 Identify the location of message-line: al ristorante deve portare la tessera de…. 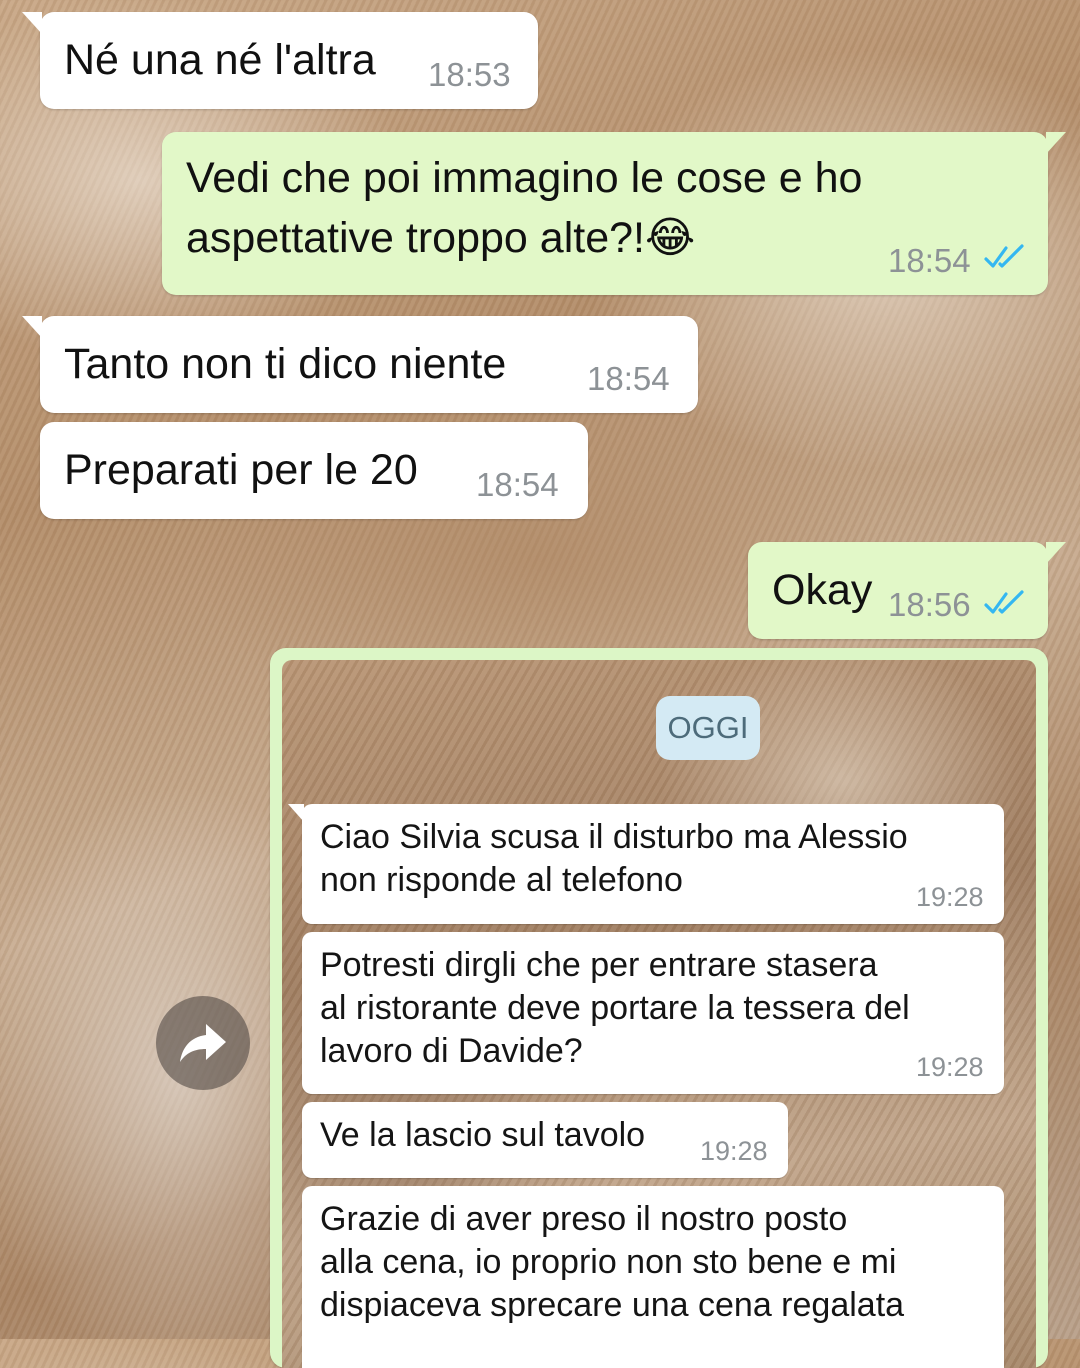
(615, 1008).